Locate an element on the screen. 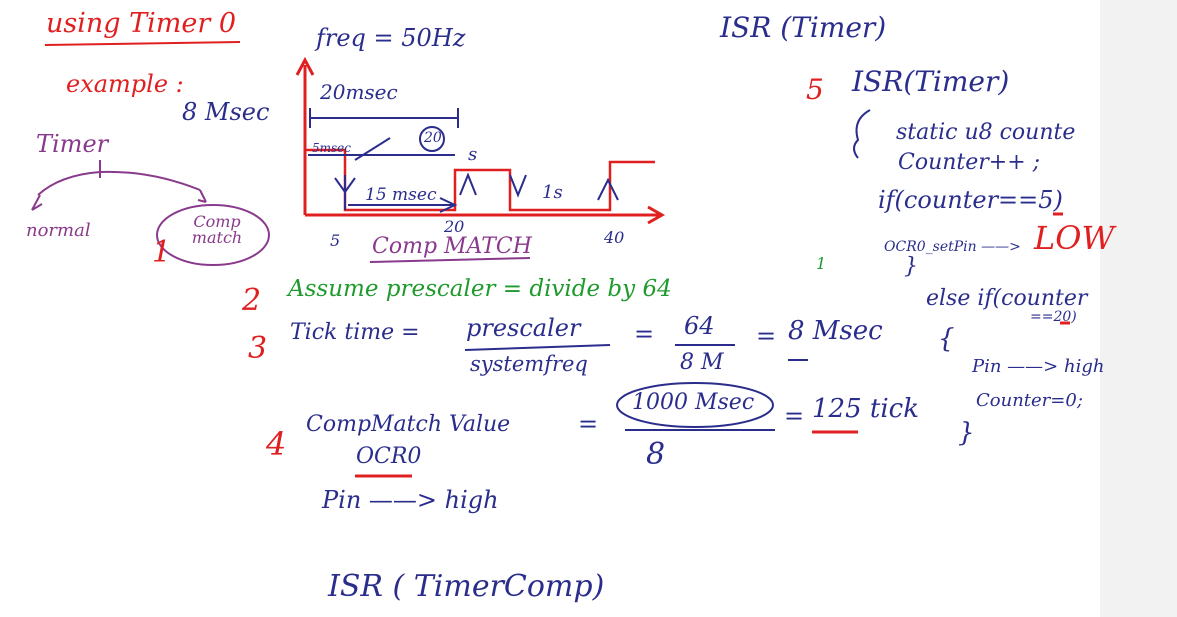  s-label: s is located at coordinates (473, 154).